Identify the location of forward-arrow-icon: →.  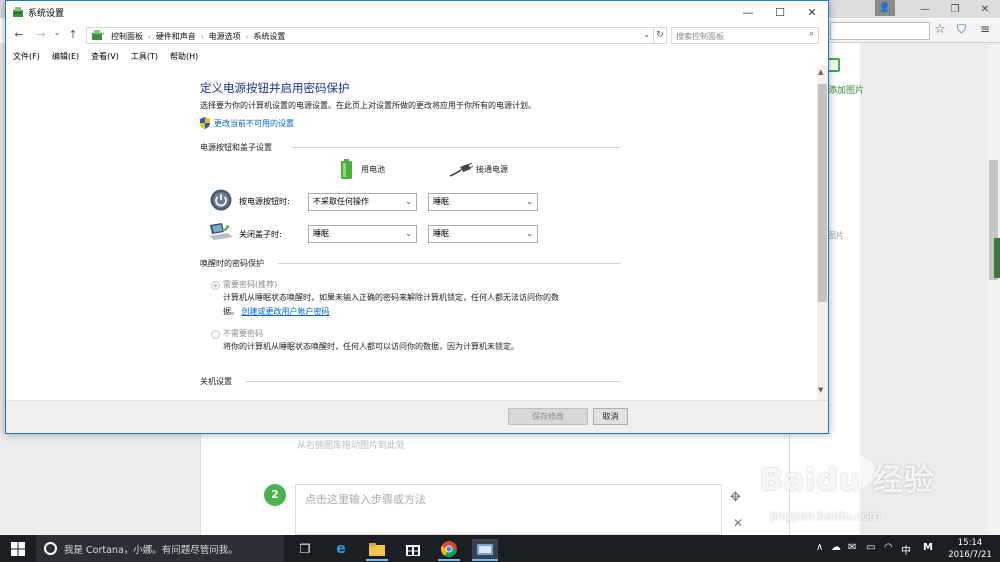
(41, 34).